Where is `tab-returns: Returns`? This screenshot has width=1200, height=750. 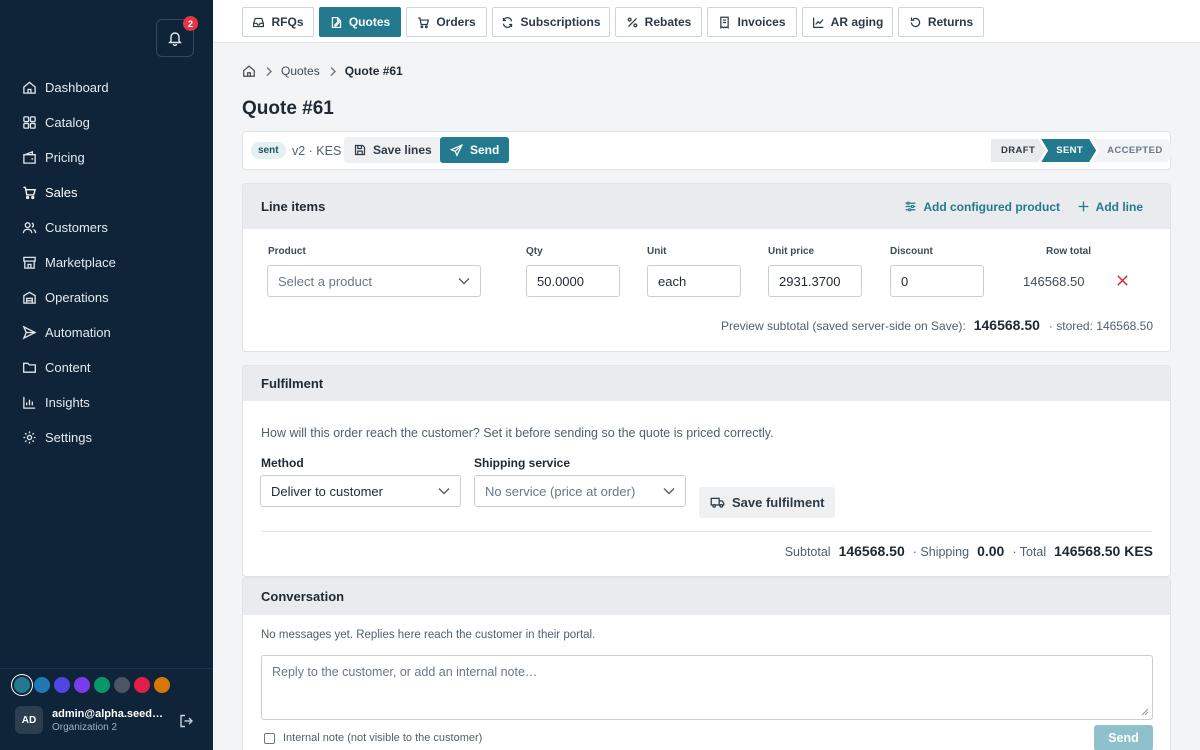 tab-returns: Returns is located at coordinates (941, 22).